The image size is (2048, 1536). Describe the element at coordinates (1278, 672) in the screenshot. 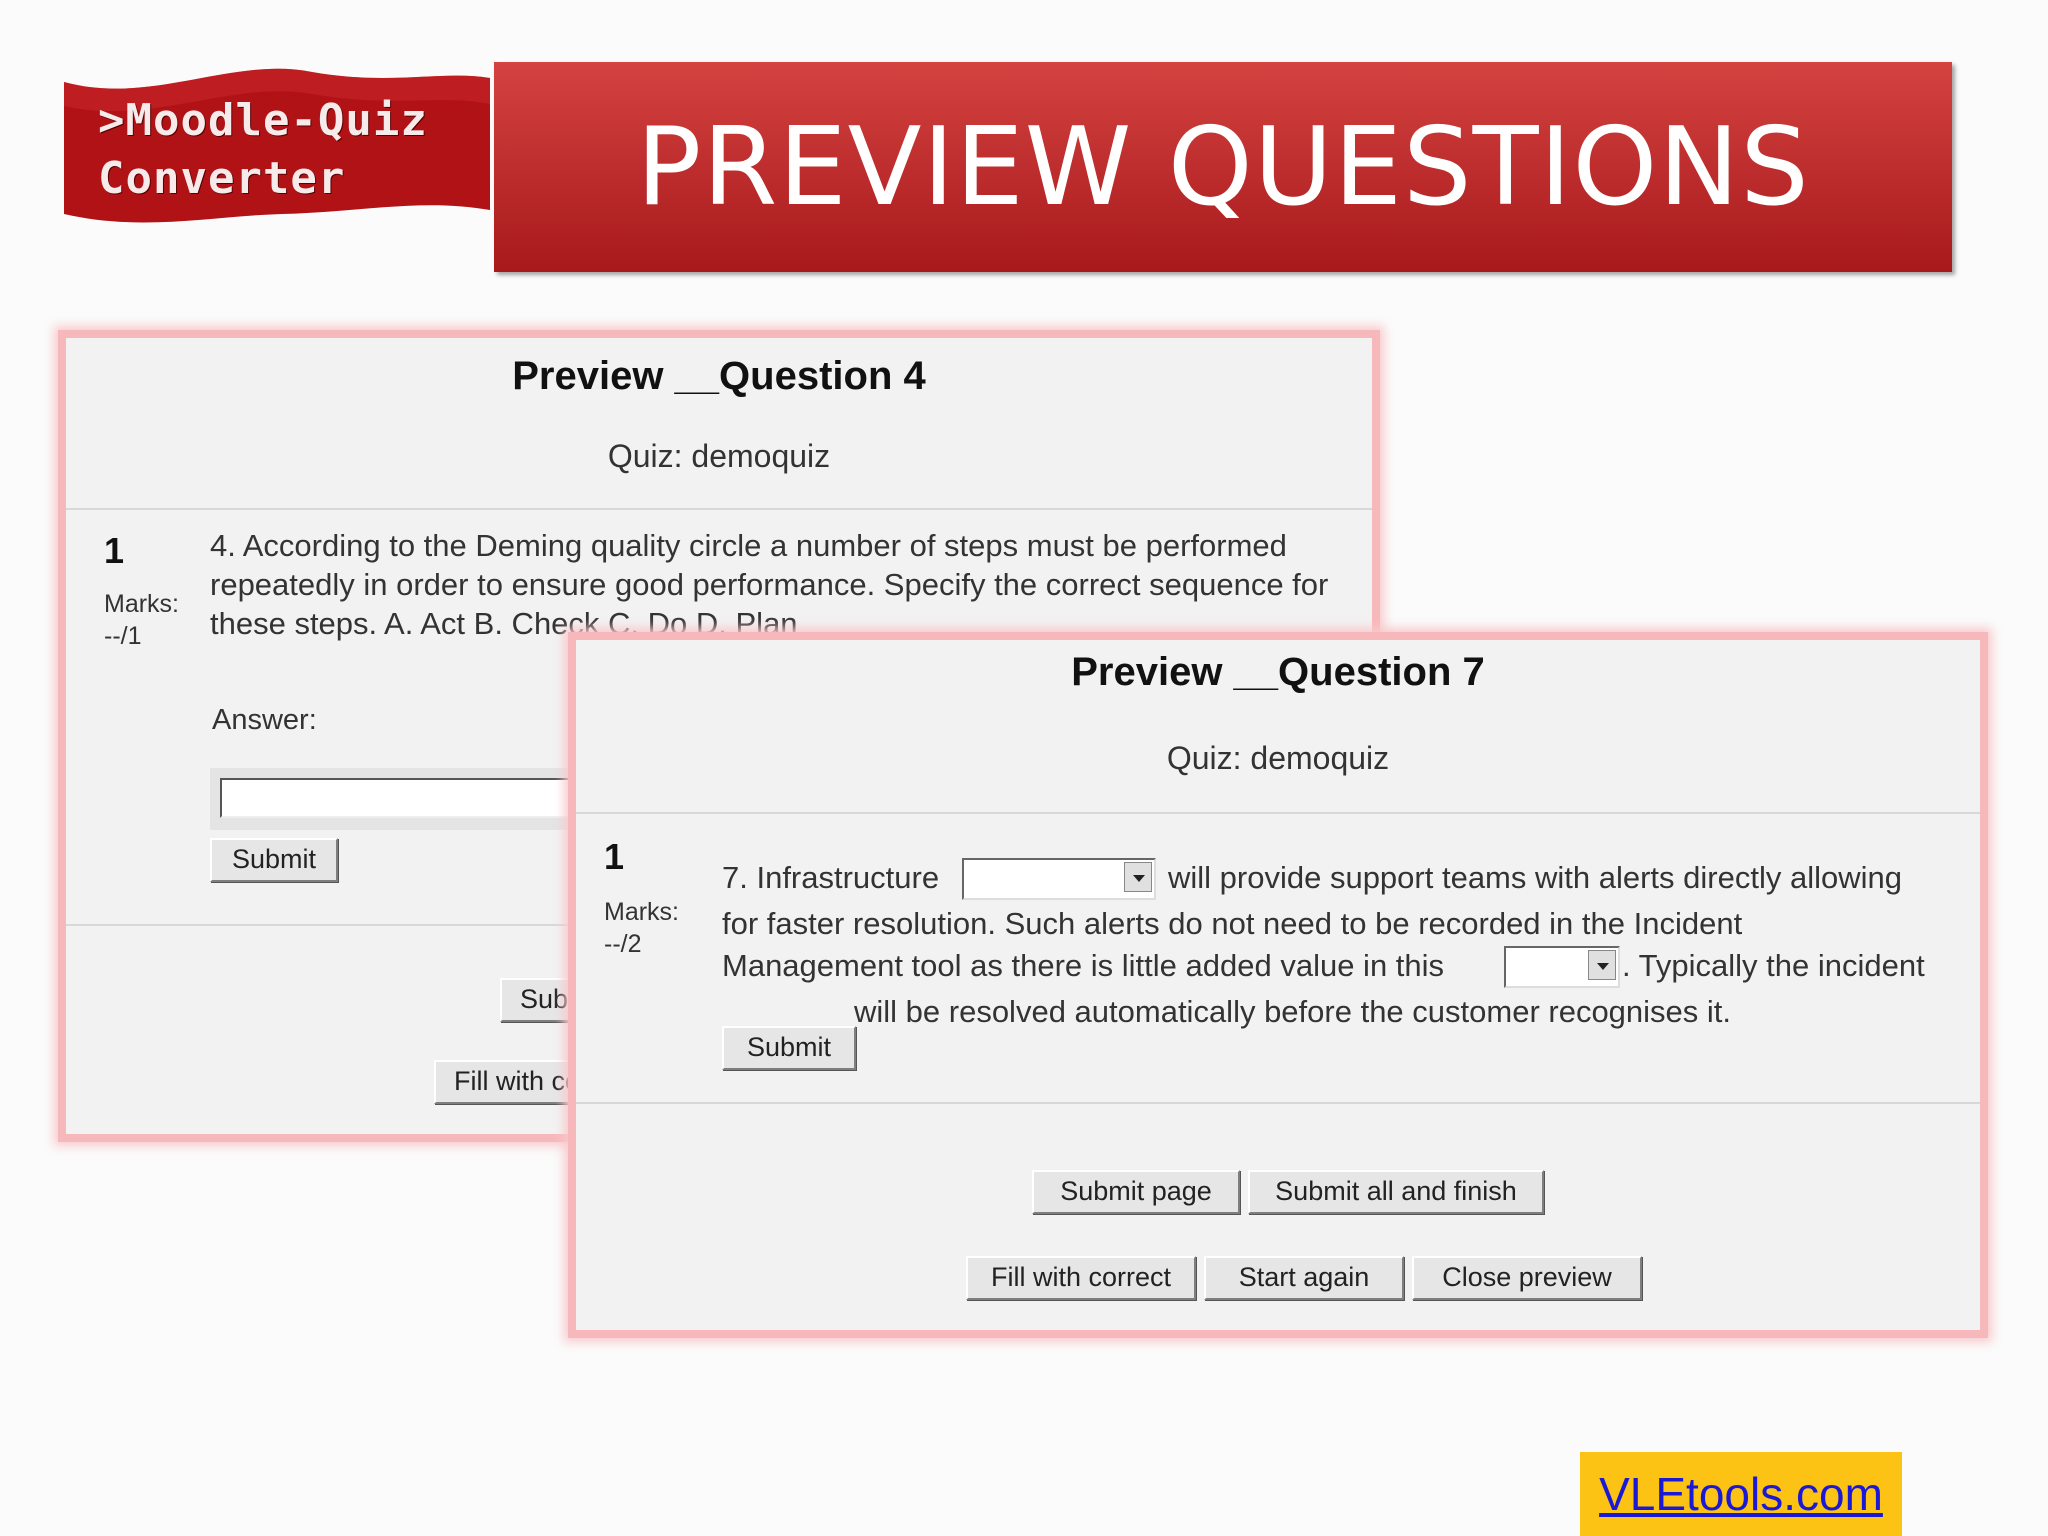

I see `panel-title: Preview __Question 7` at that location.